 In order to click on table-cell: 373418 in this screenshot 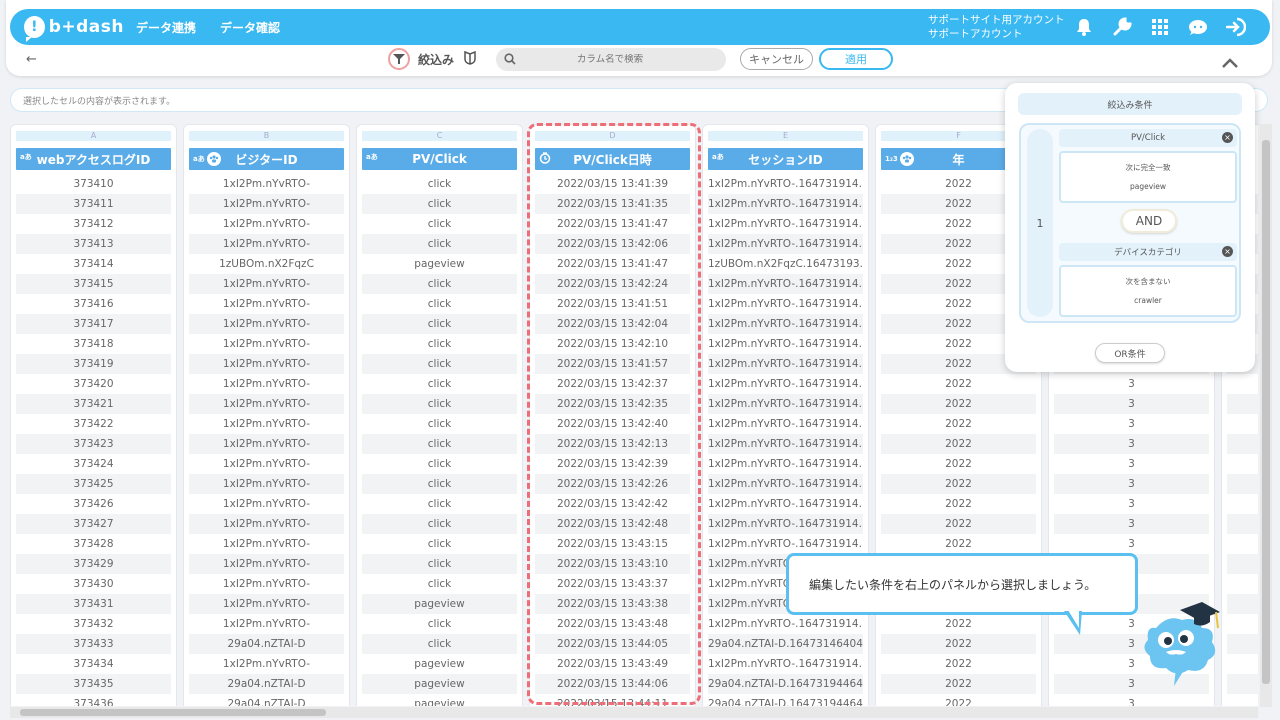, I will do `click(93, 344)`.